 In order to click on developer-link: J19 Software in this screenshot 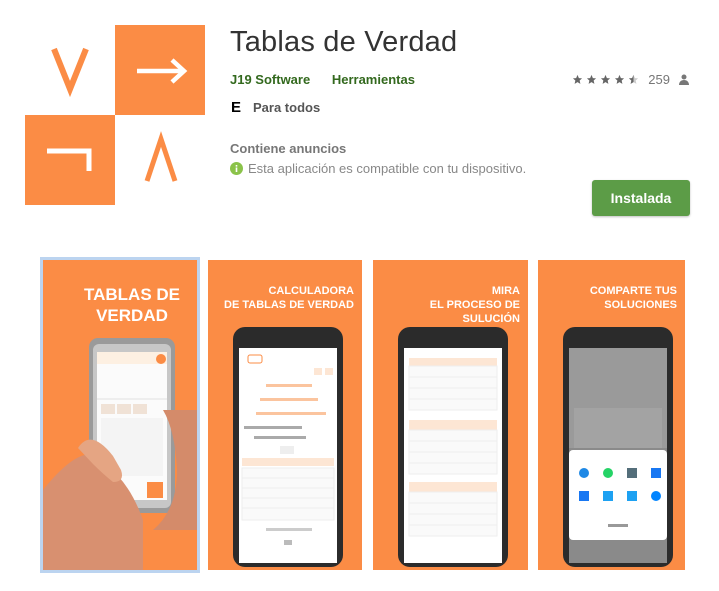, I will do `click(270, 79)`.